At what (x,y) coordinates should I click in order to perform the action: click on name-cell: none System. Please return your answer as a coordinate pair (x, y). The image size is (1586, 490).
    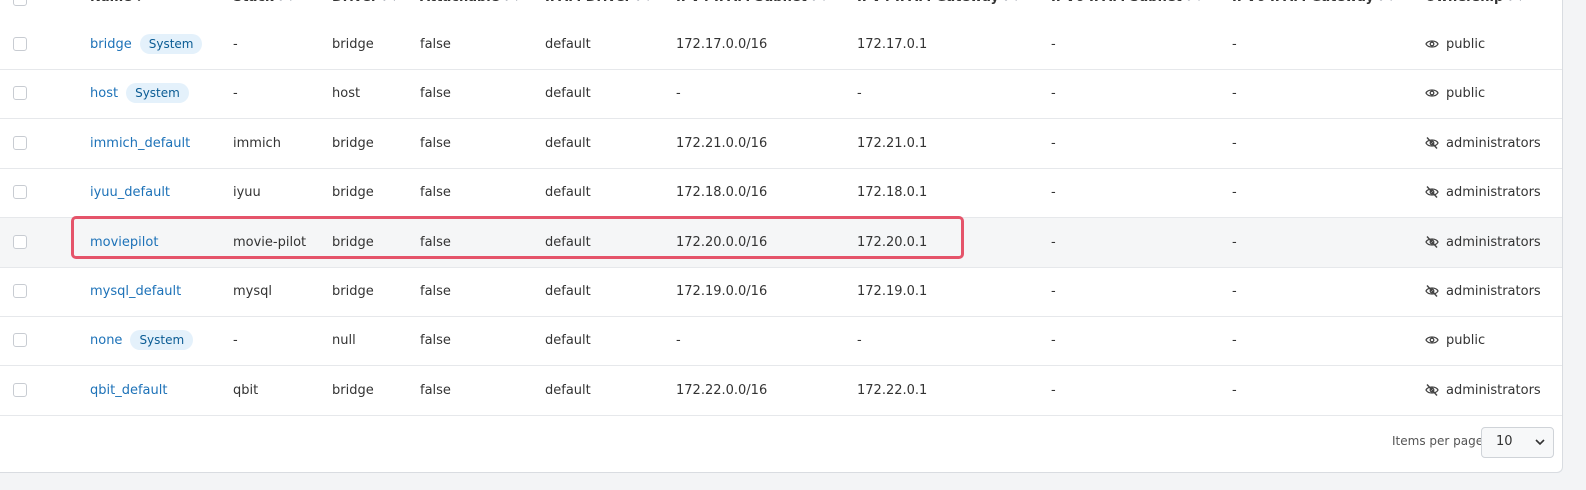
    Looking at the image, I should click on (142, 340).